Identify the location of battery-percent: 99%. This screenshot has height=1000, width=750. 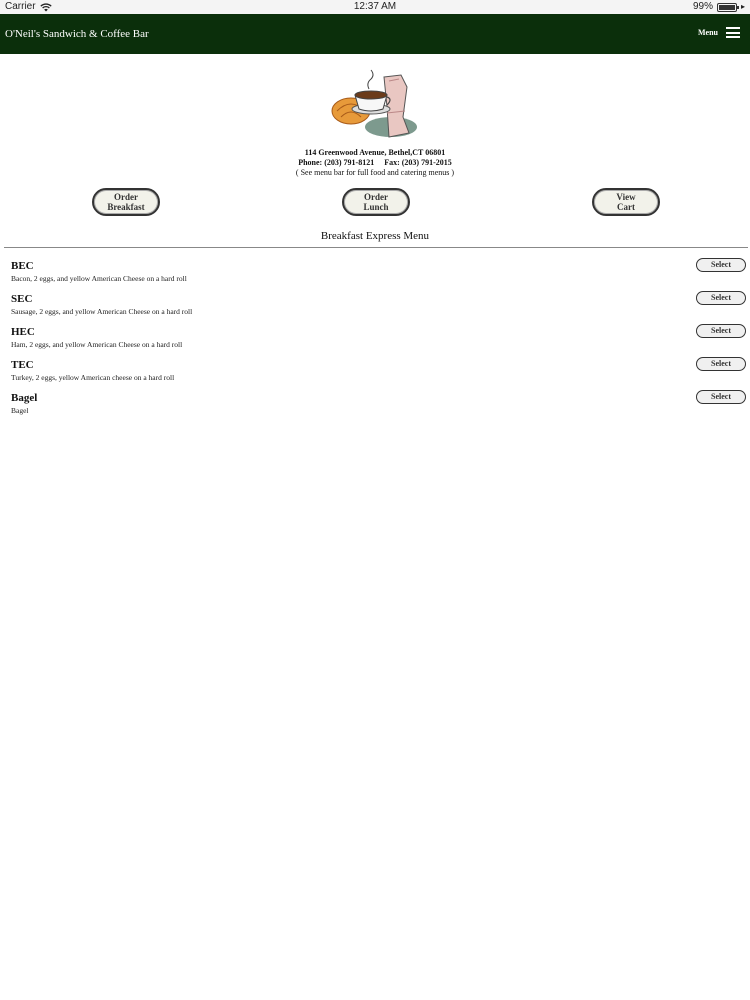
(702, 6).